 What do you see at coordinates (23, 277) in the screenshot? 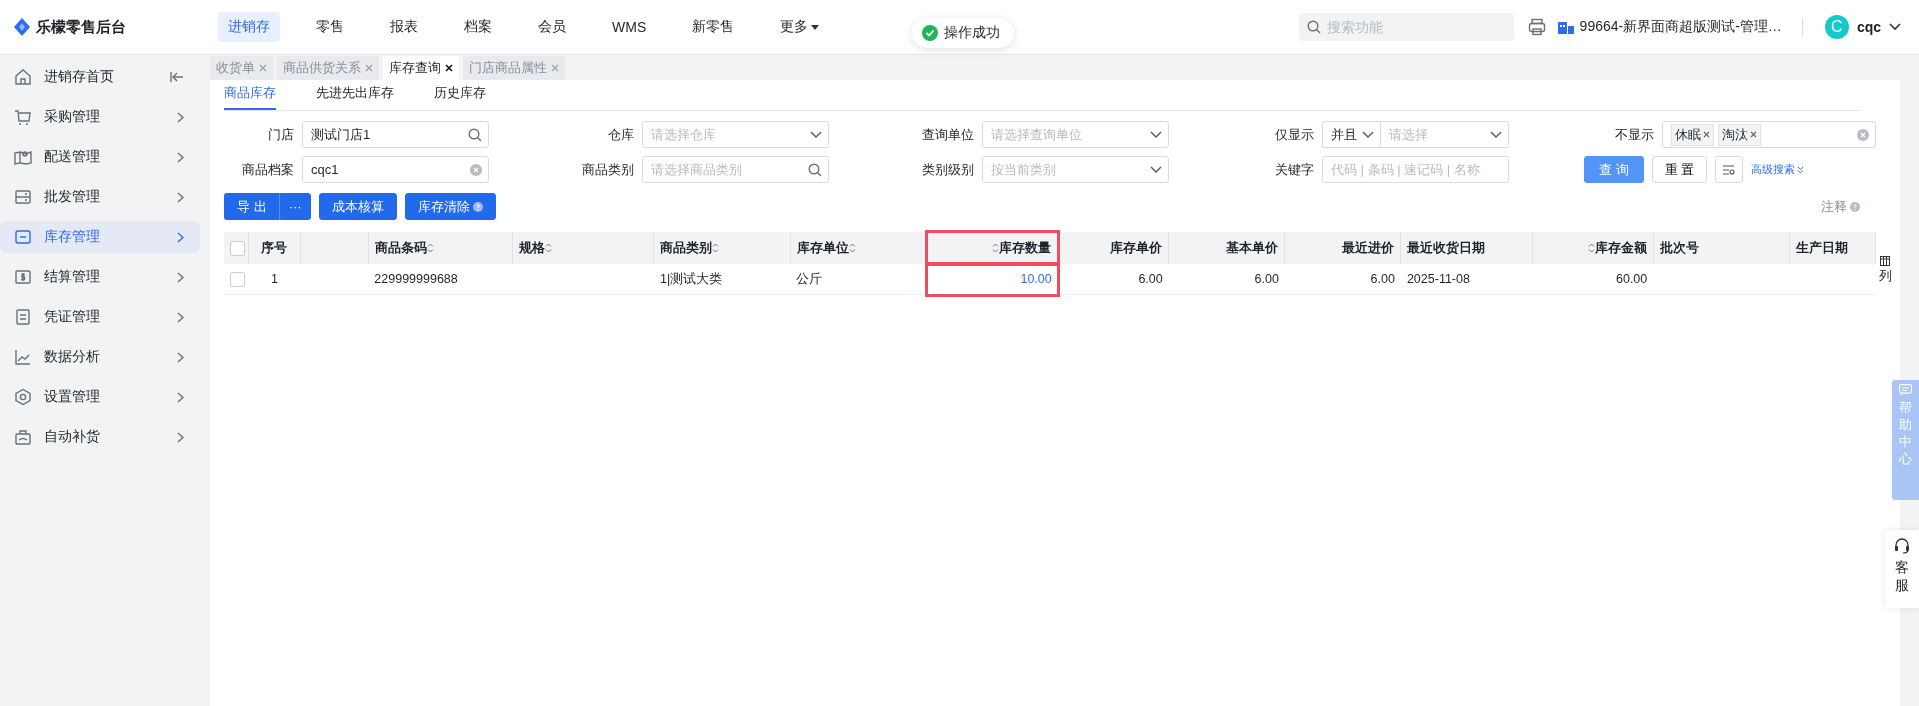
I see `dollar-icon` at bounding box center [23, 277].